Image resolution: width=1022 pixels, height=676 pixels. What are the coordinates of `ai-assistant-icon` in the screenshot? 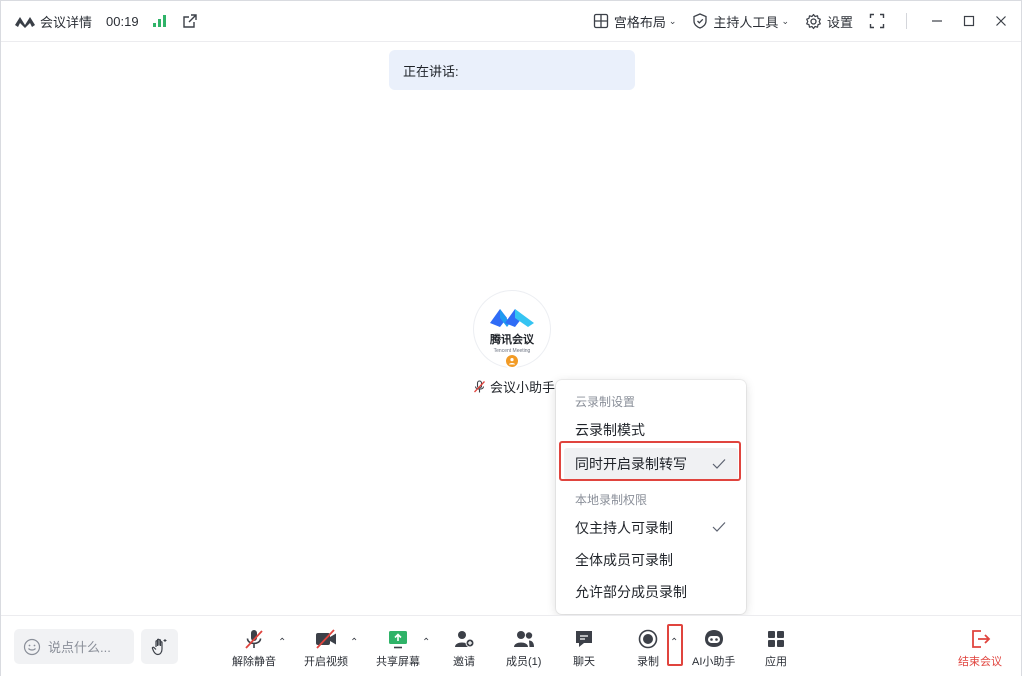 It's located at (713, 638).